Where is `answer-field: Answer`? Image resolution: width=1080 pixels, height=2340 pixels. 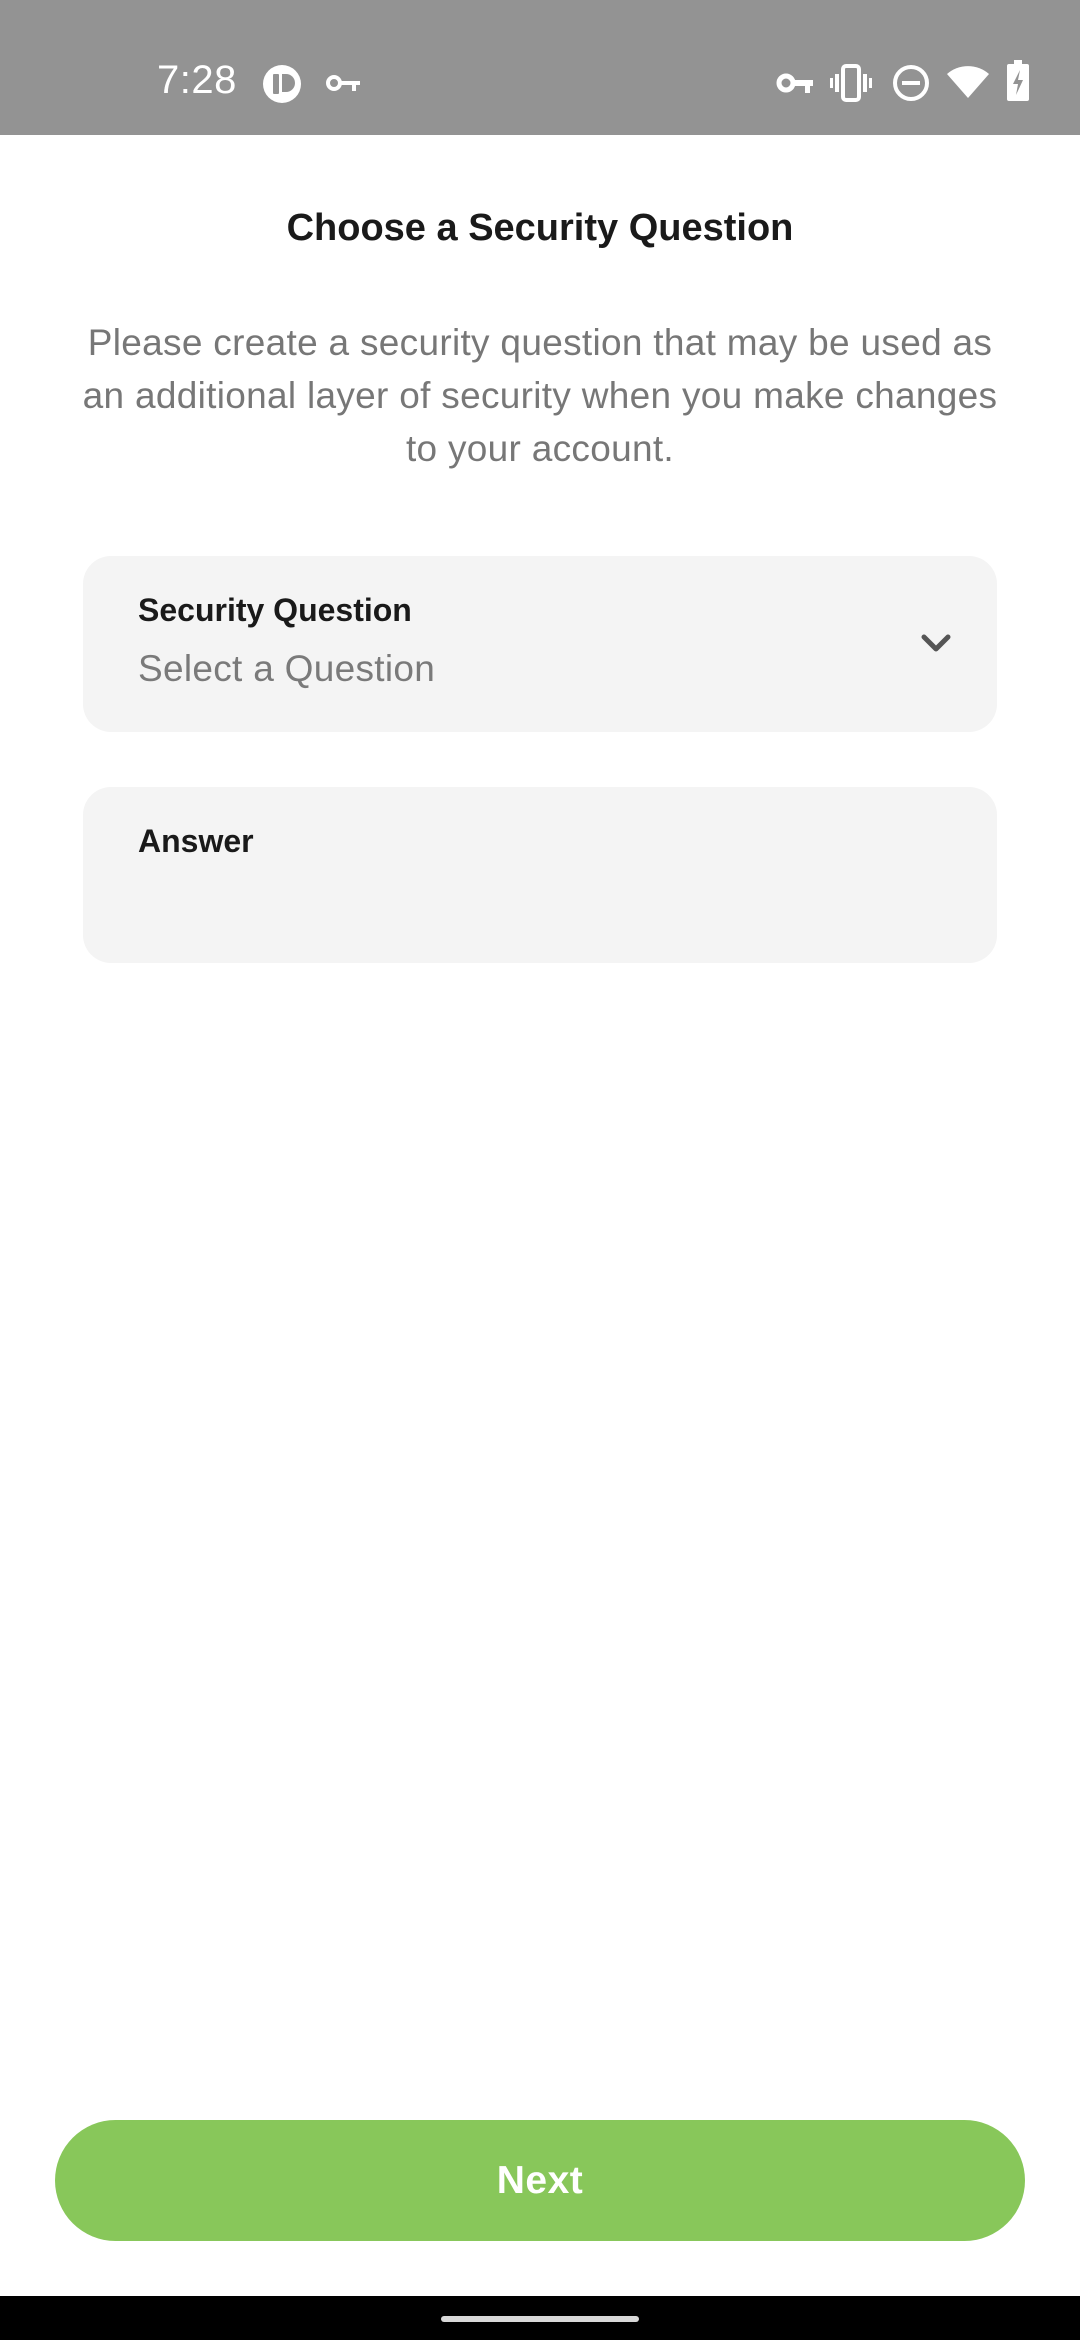 answer-field: Answer is located at coordinates (540, 875).